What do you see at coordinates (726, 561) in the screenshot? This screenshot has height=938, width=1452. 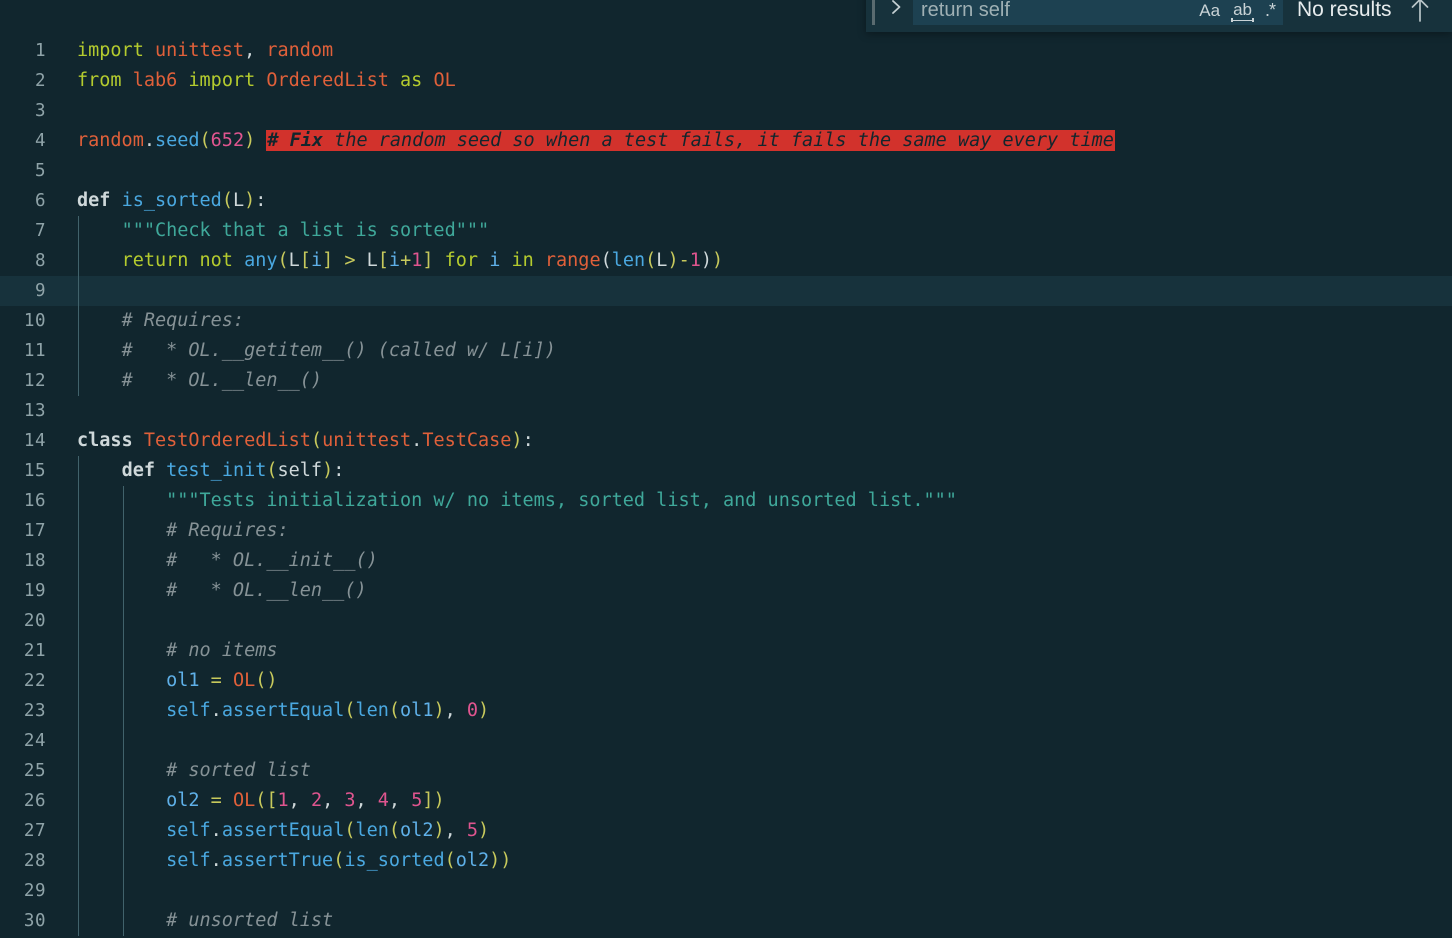 I see `code-line: 18 # * OL.__init__()` at bounding box center [726, 561].